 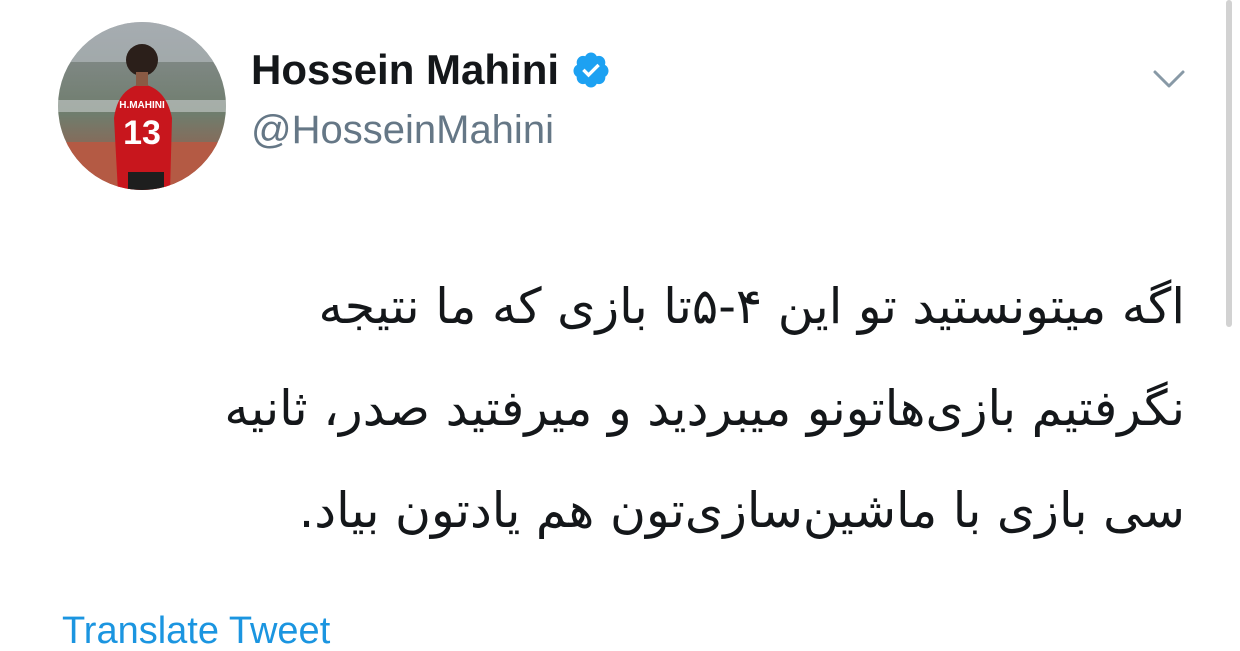 I want to click on author-handle: @HosseinMahini, so click(x=402, y=130).